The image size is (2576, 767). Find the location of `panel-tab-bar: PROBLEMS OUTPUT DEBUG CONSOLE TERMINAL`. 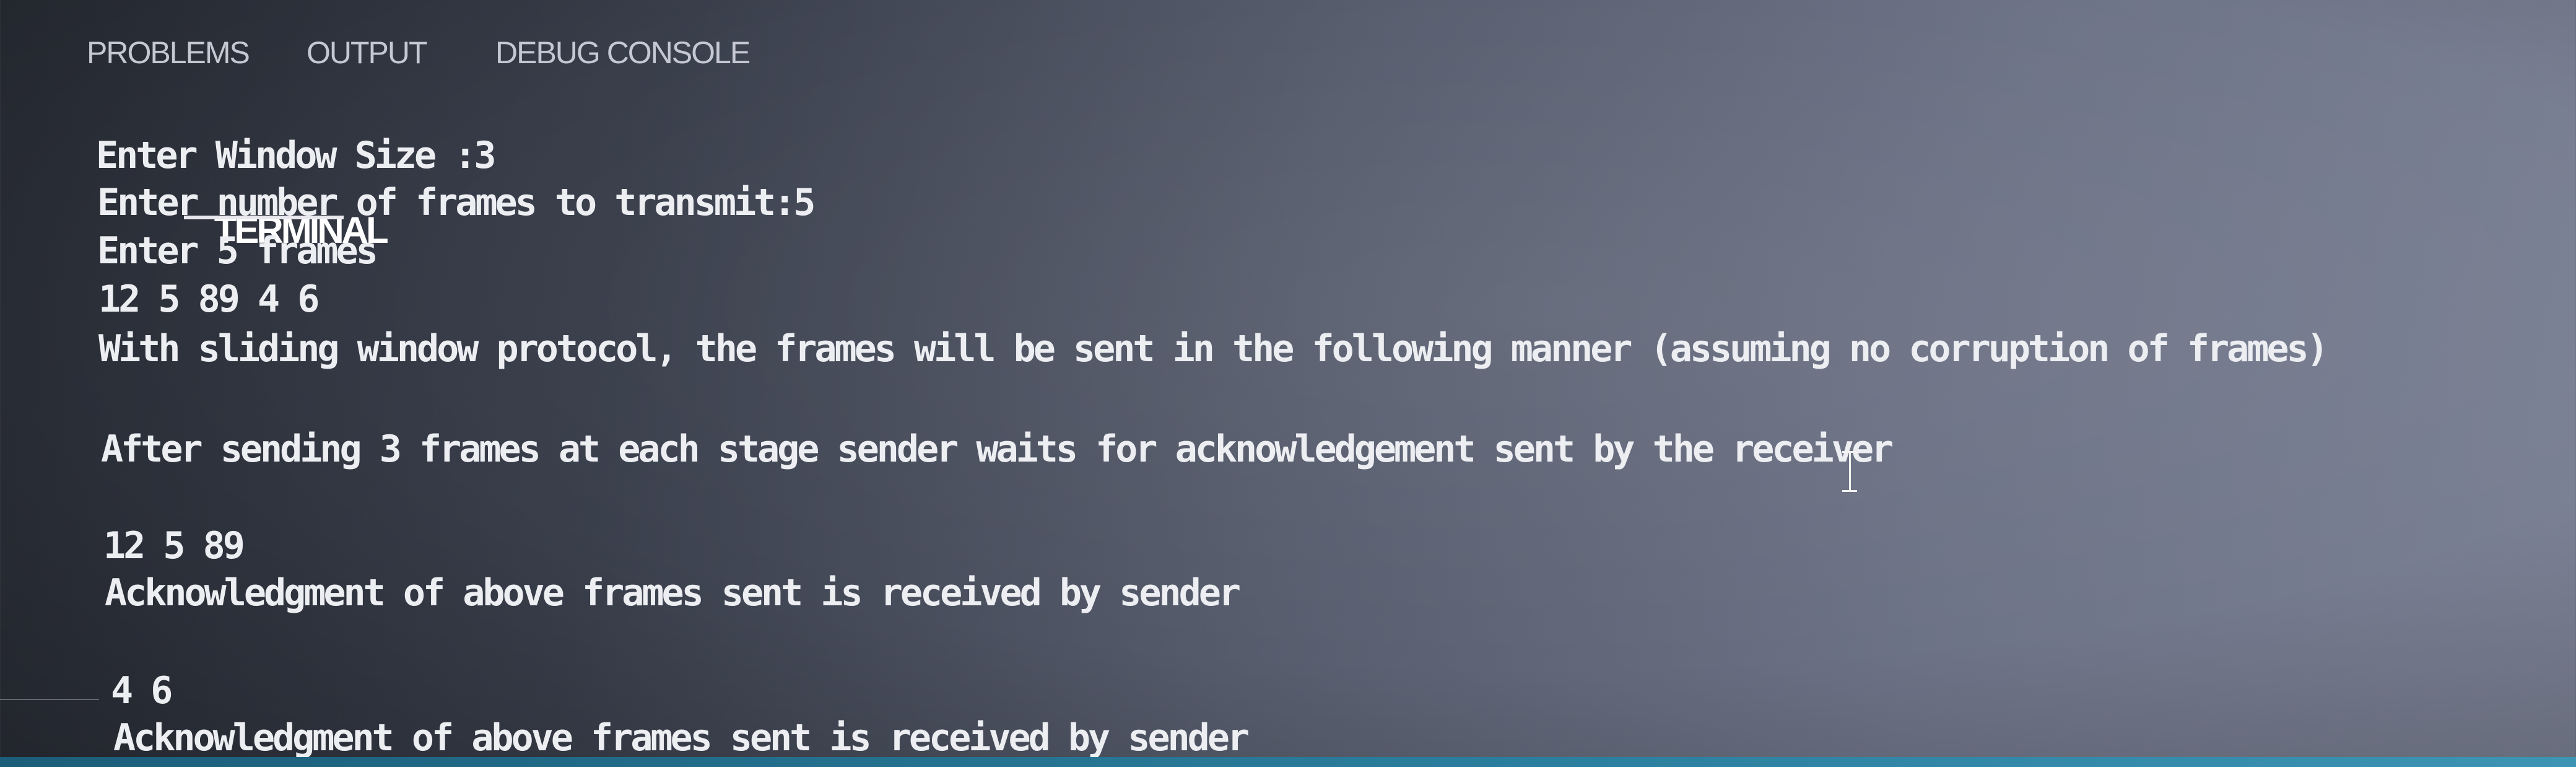

panel-tab-bar: PROBLEMS OUTPUT DEBUG CONSOLE TERMINAL is located at coordinates (455, 140).